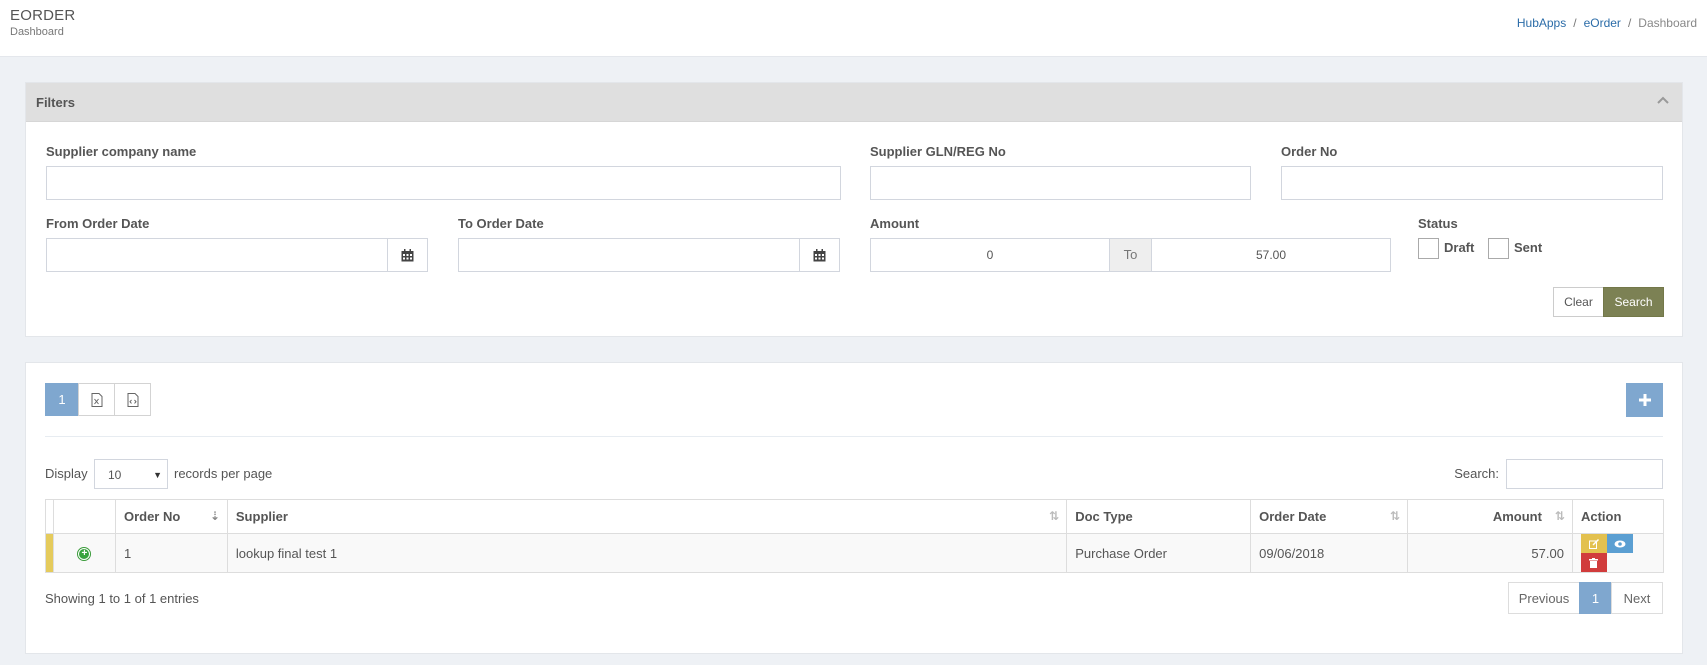 The image size is (1707, 665). I want to click on filters-title: Filters, so click(56, 102).